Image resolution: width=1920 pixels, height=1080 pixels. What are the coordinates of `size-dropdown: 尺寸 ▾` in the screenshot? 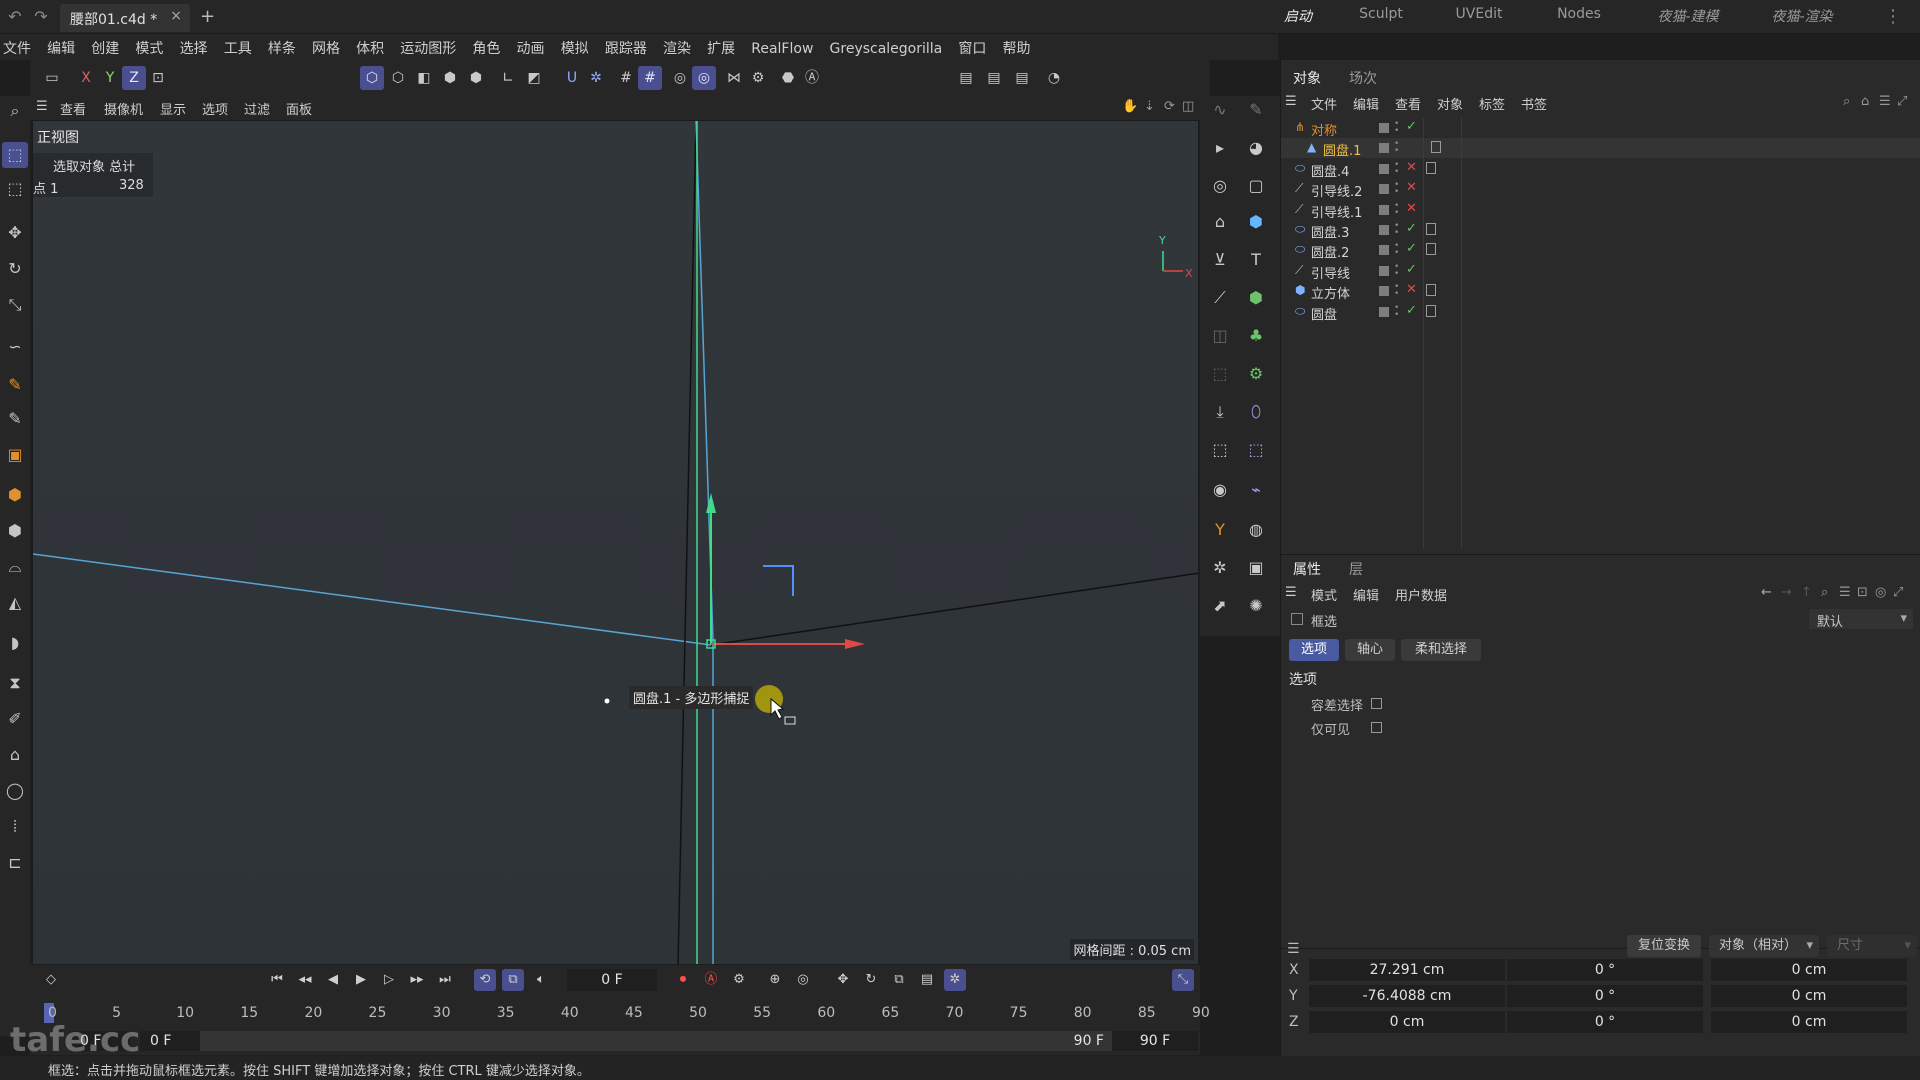 It's located at (1872, 946).